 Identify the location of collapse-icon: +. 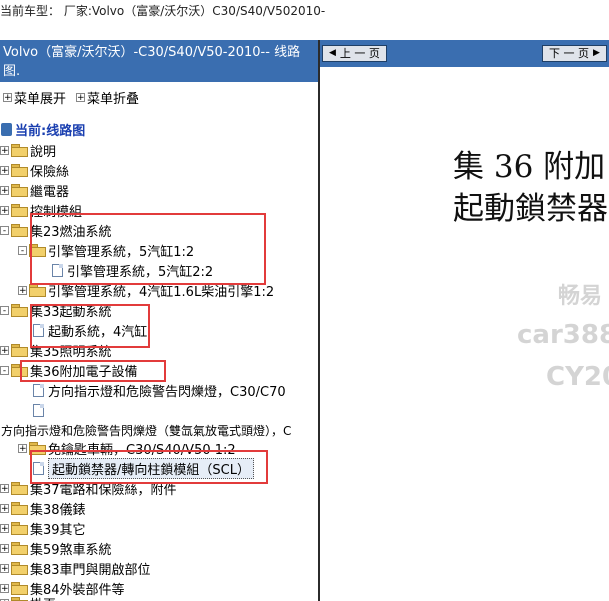
(81, 97).